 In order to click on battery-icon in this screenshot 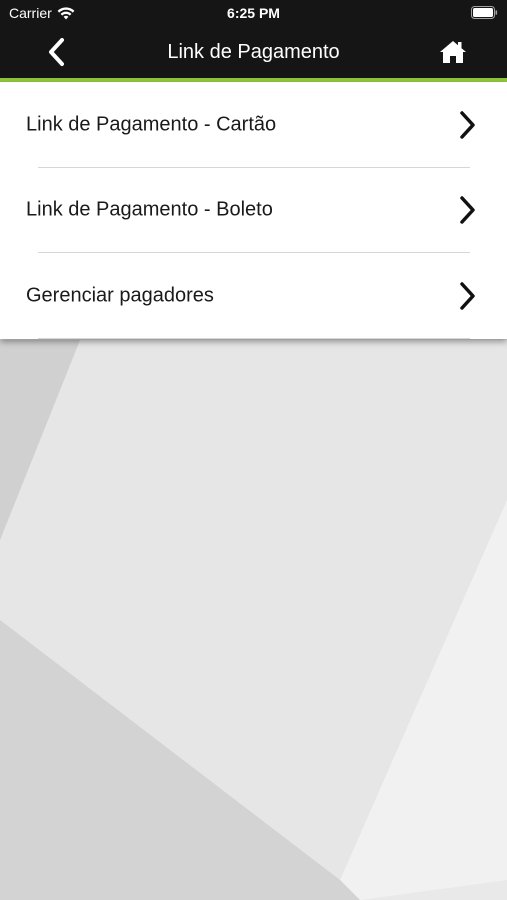, I will do `click(484, 12)`.